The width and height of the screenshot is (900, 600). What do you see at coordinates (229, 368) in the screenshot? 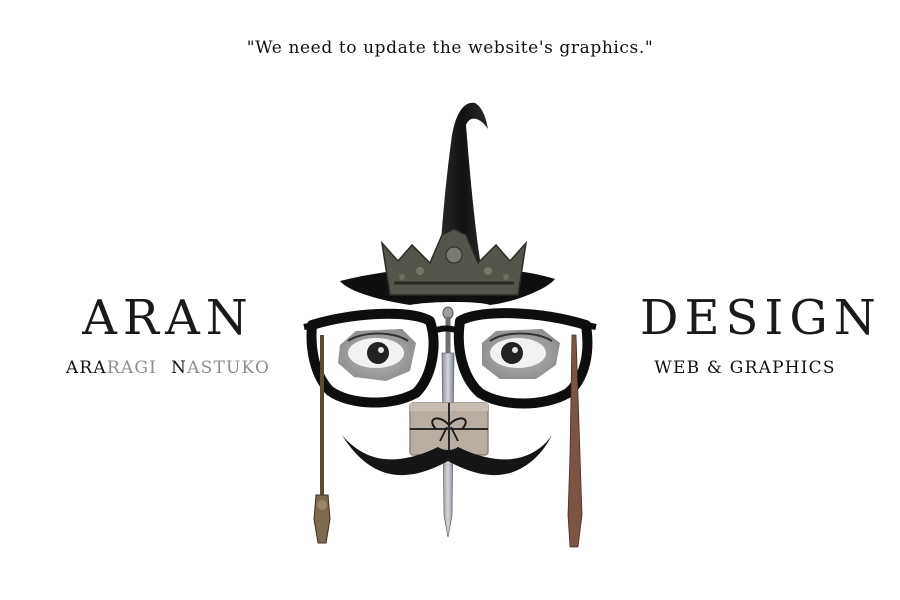
I see `subtitle-part-astuko: ASTUKO` at bounding box center [229, 368].